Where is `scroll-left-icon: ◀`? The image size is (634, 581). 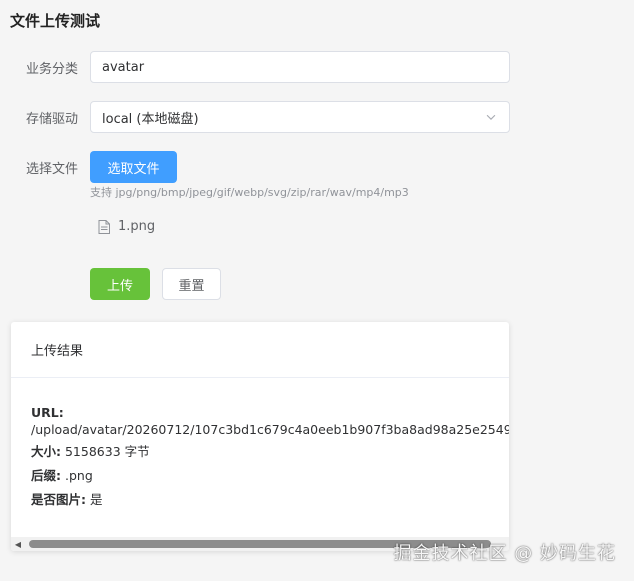
scroll-left-icon: ◀ is located at coordinates (18, 544).